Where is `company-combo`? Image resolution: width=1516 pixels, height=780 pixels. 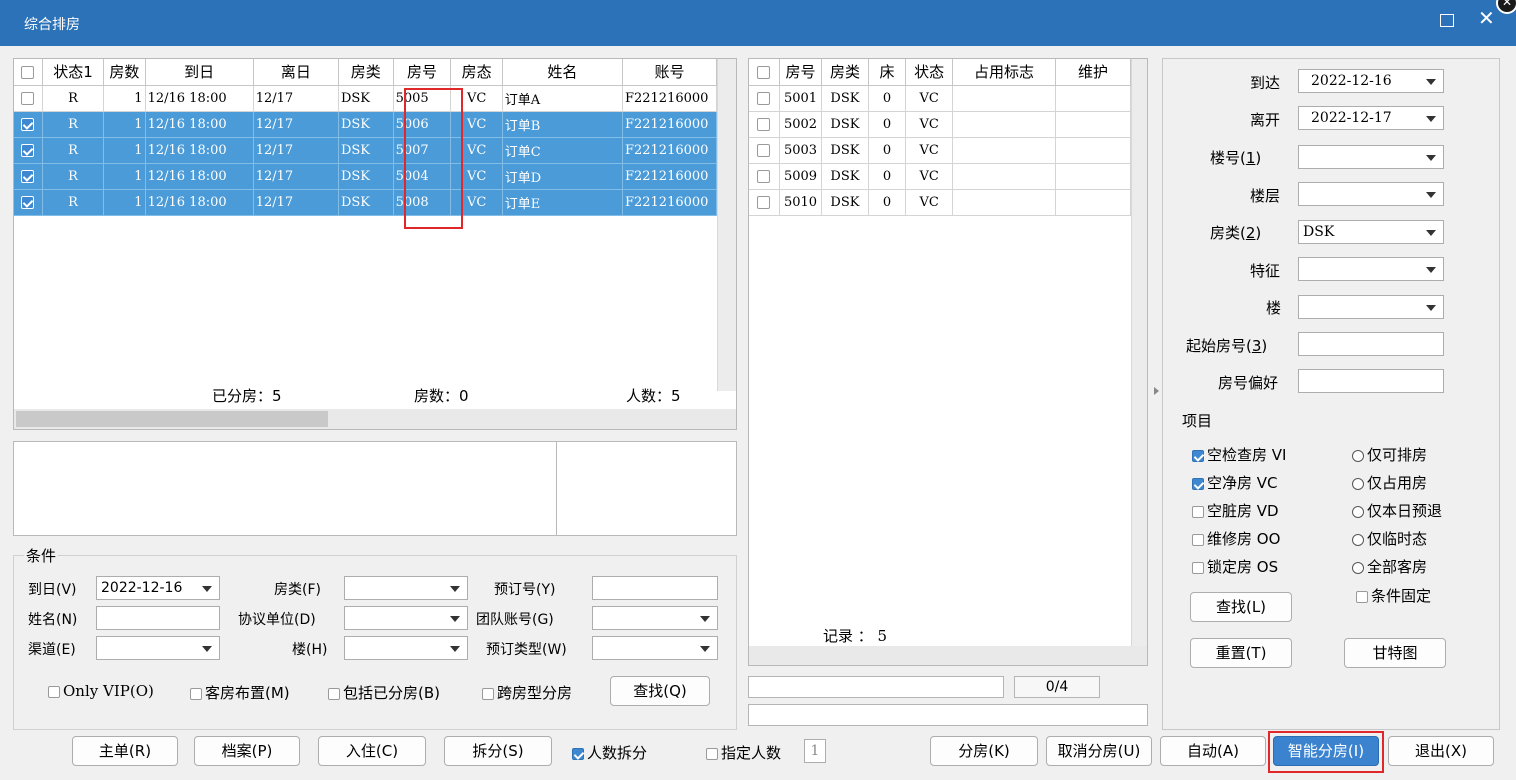 company-combo is located at coordinates (406, 618).